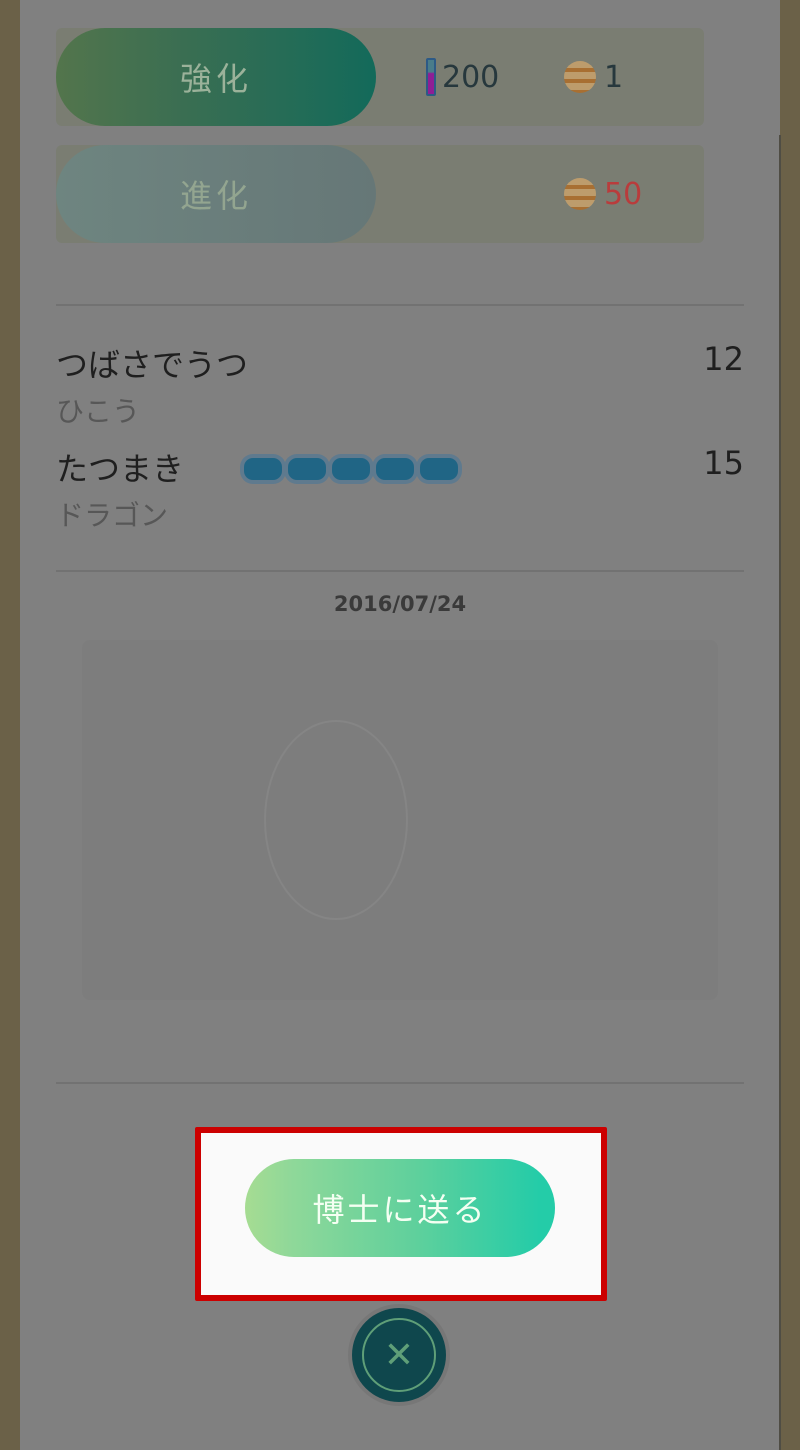  Describe the element at coordinates (723, 463) in the screenshot. I see `move-power: 15` at that location.